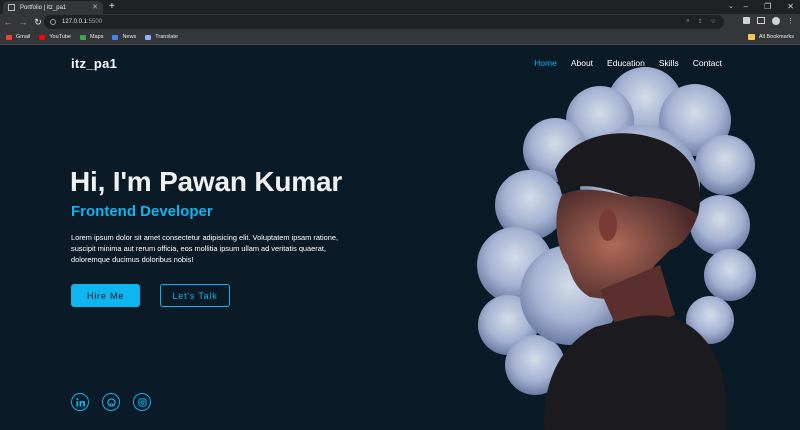 The image size is (800, 430). Describe the element at coordinates (53, 22) in the screenshot. I see `site-info-icon` at that location.